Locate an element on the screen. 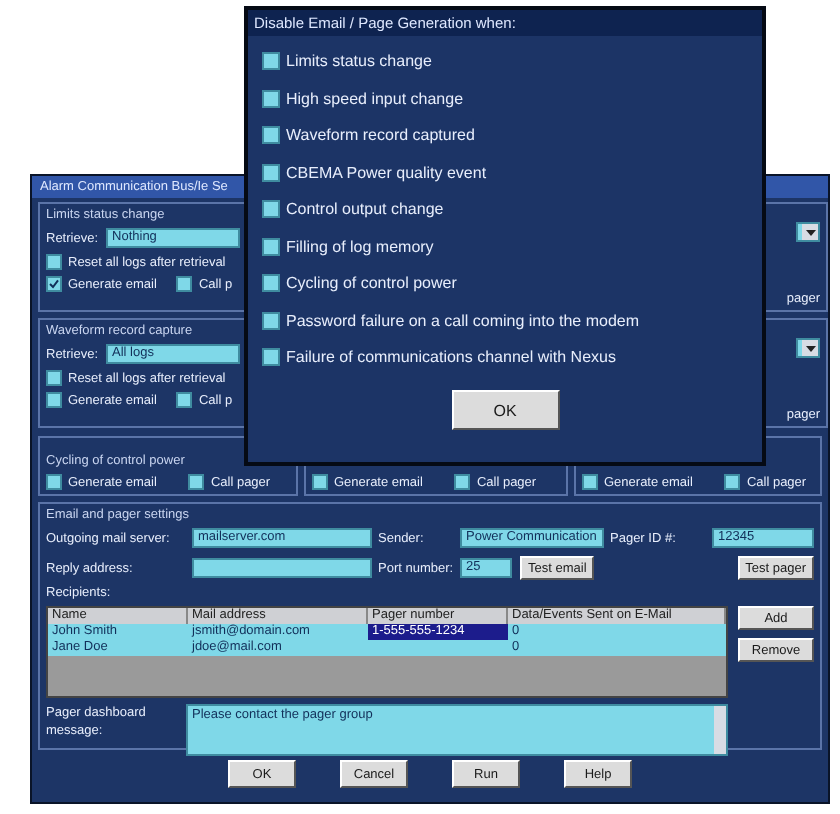 The width and height of the screenshot is (840, 814). ok-button: OK is located at coordinates (505, 410).